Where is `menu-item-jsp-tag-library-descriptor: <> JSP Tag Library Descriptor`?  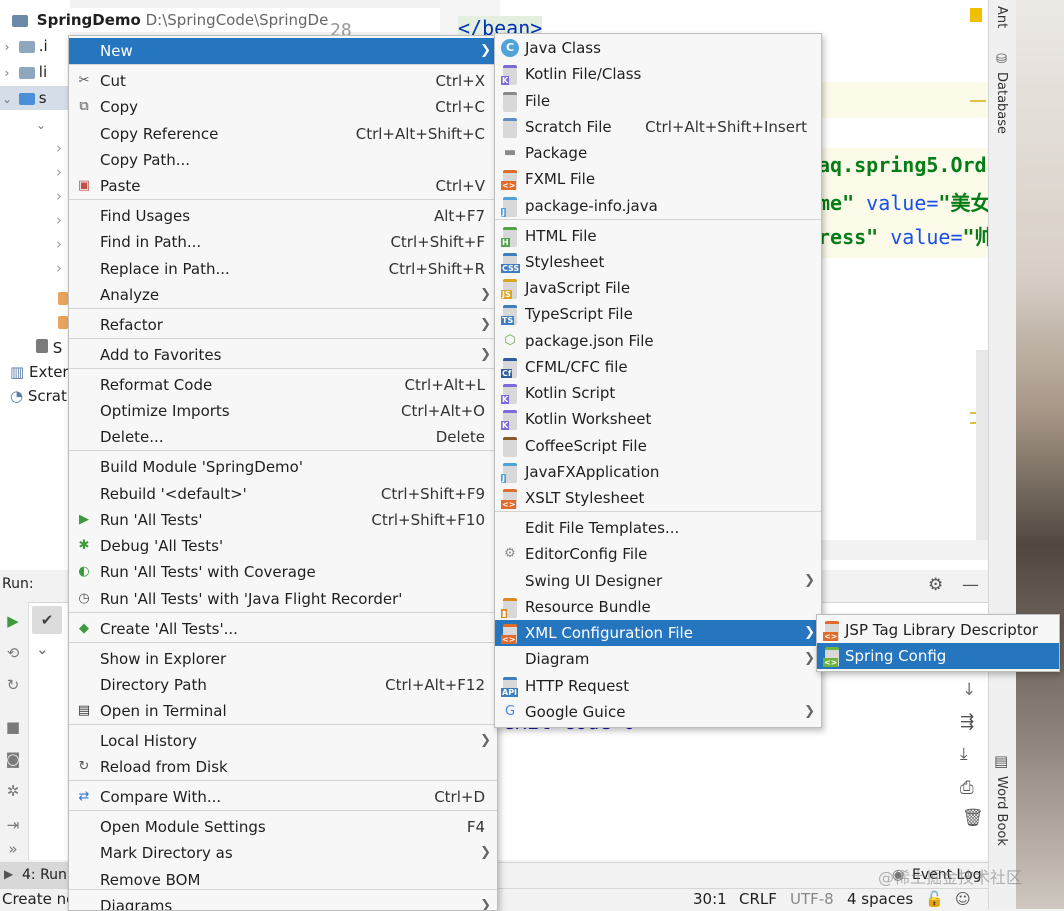 menu-item-jsp-tag-library-descriptor: <> JSP Tag Library Descriptor is located at coordinates (938, 630).